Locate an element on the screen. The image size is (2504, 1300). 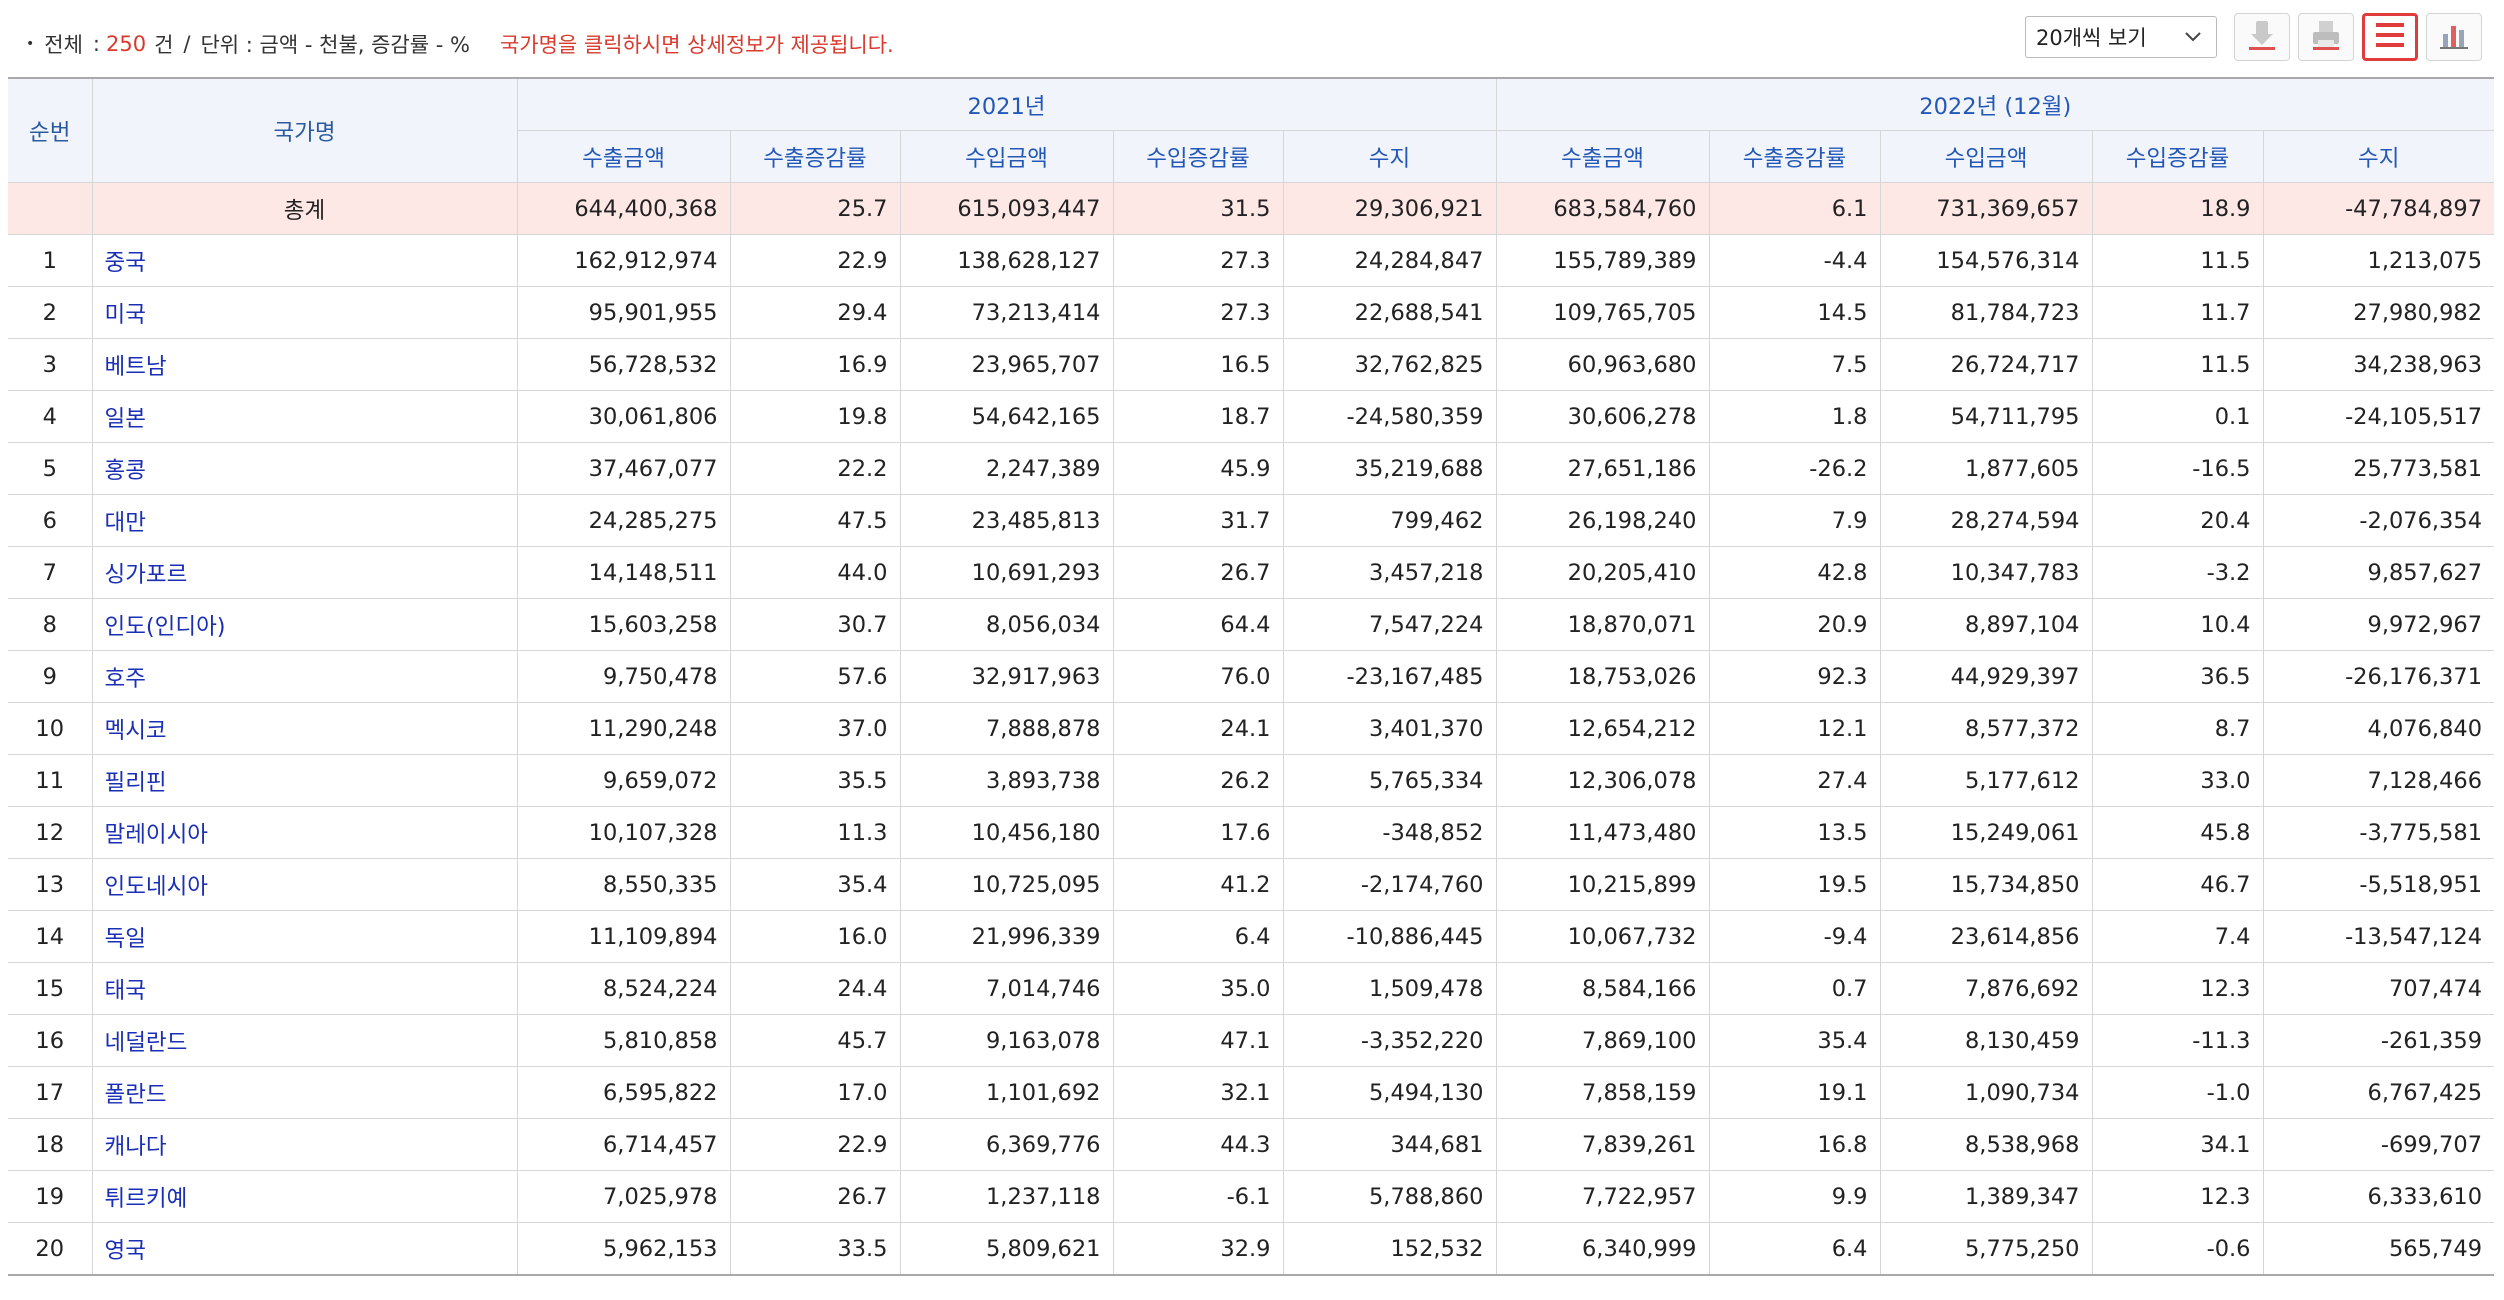
value-cell: 10,107,328 is located at coordinates (623, 832).